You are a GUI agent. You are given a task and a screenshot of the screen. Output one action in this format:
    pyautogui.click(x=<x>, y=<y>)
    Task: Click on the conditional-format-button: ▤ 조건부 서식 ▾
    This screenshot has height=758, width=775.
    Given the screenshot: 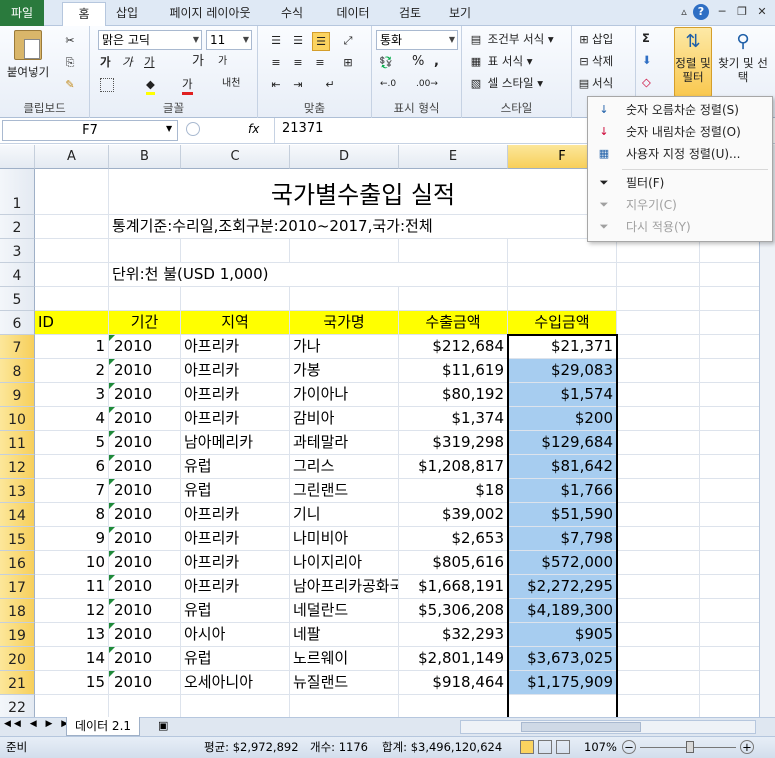 What is the action you would take?
    pyautogui.click(x=511, y=39)
    